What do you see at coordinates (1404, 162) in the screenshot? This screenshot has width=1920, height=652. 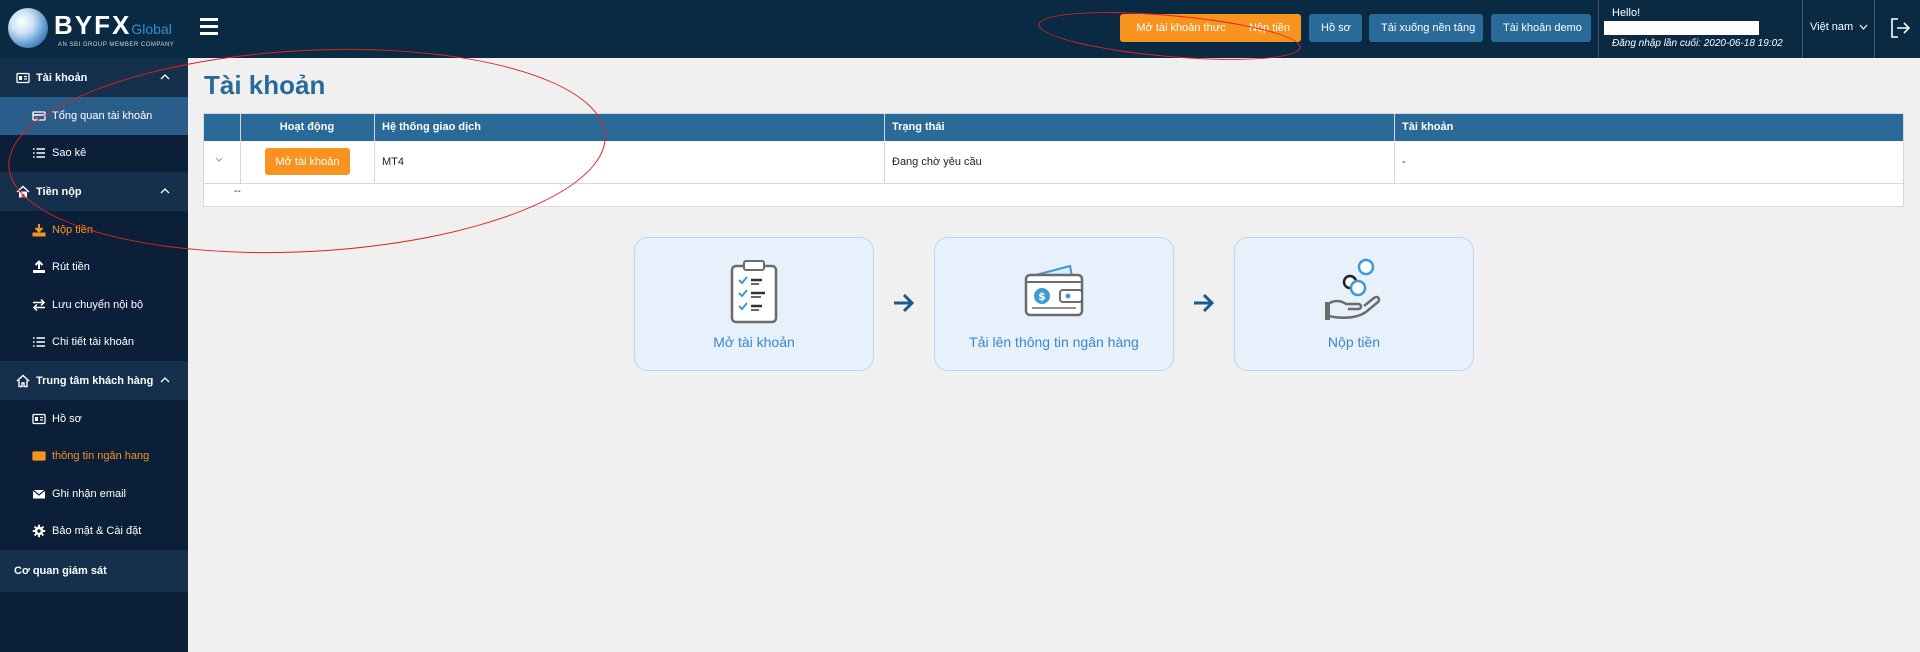 I see `table-cell-account: -` at bounding box center [1404, 162].